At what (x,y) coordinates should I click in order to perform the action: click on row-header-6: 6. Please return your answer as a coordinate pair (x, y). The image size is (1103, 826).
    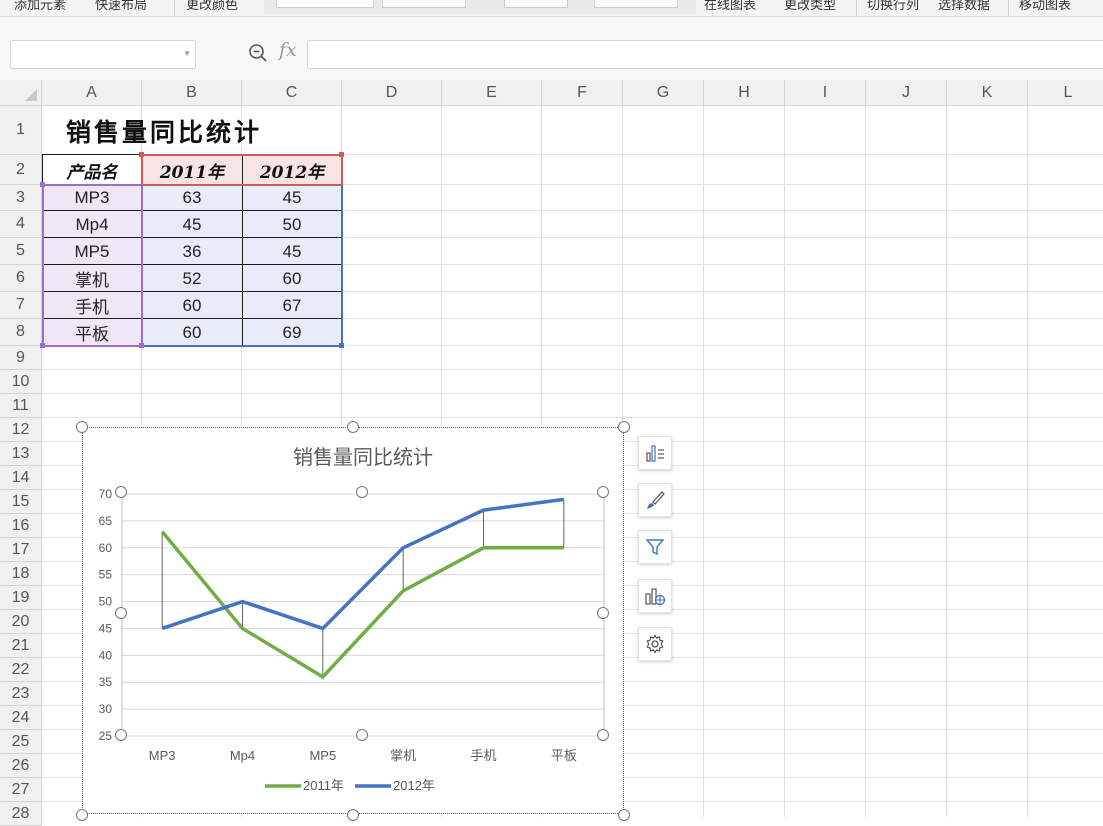
    Looking at the image, I should click on (21, 278).